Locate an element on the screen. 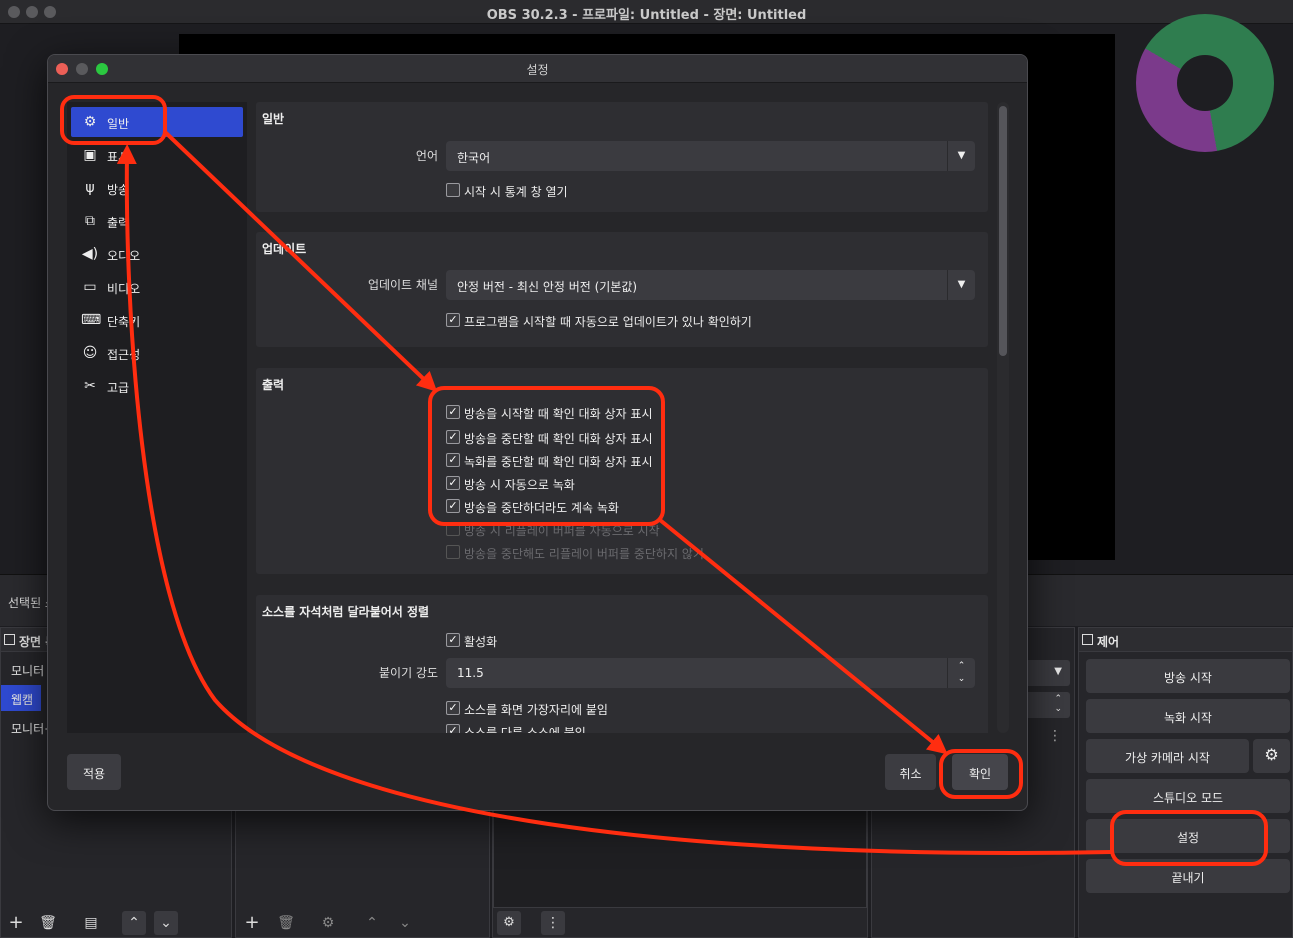  output-icon: ⧉ is located at coordinates (90, 221).